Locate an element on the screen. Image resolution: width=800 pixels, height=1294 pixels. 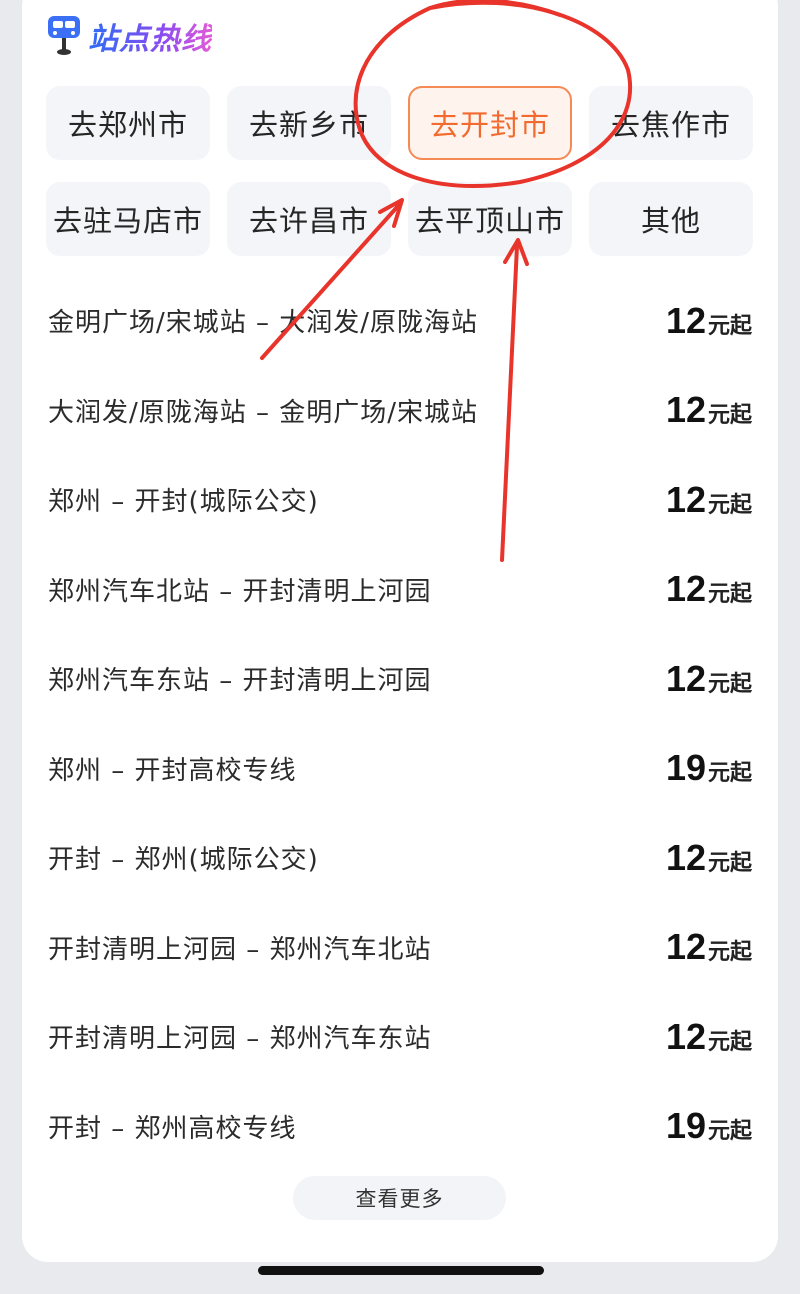
tag-kaifeng: 去开封市 is located at coordinates (490, 123).